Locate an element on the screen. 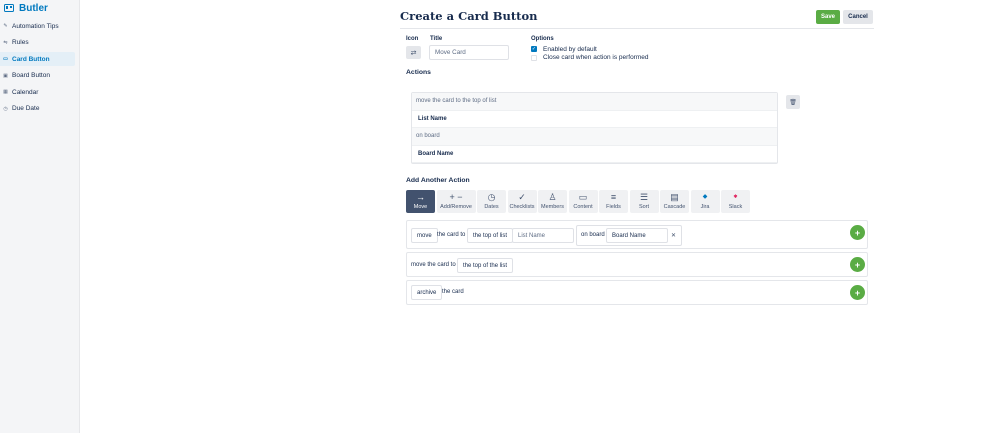 The width and height of the screenshot is (999, 433). position-select: the top of list is located at coordinates (490, 235).